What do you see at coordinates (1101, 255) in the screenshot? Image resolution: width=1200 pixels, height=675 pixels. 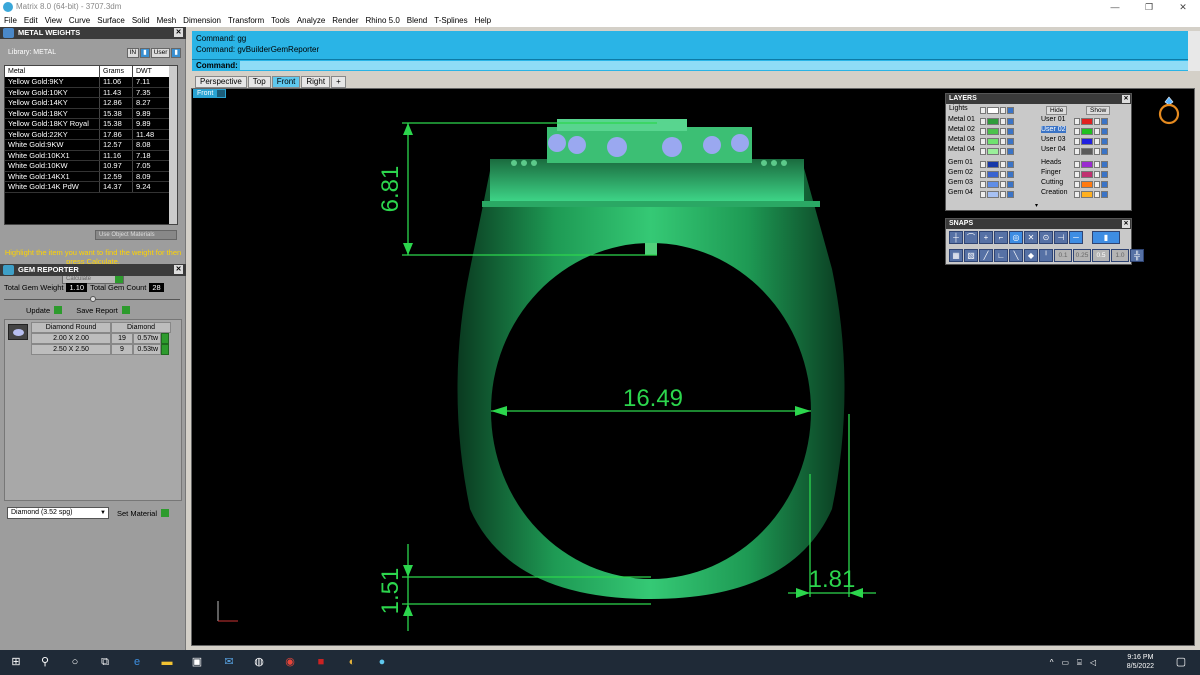 I see `snap-step-2: 0.5` at bounding box center [1101, 255].